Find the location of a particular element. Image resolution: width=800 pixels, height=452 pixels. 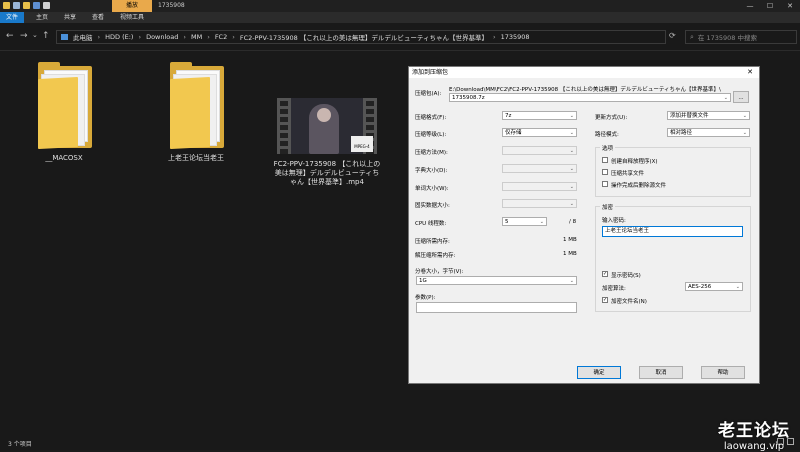

close-button: ✕ is located at coordinates (790, 6).